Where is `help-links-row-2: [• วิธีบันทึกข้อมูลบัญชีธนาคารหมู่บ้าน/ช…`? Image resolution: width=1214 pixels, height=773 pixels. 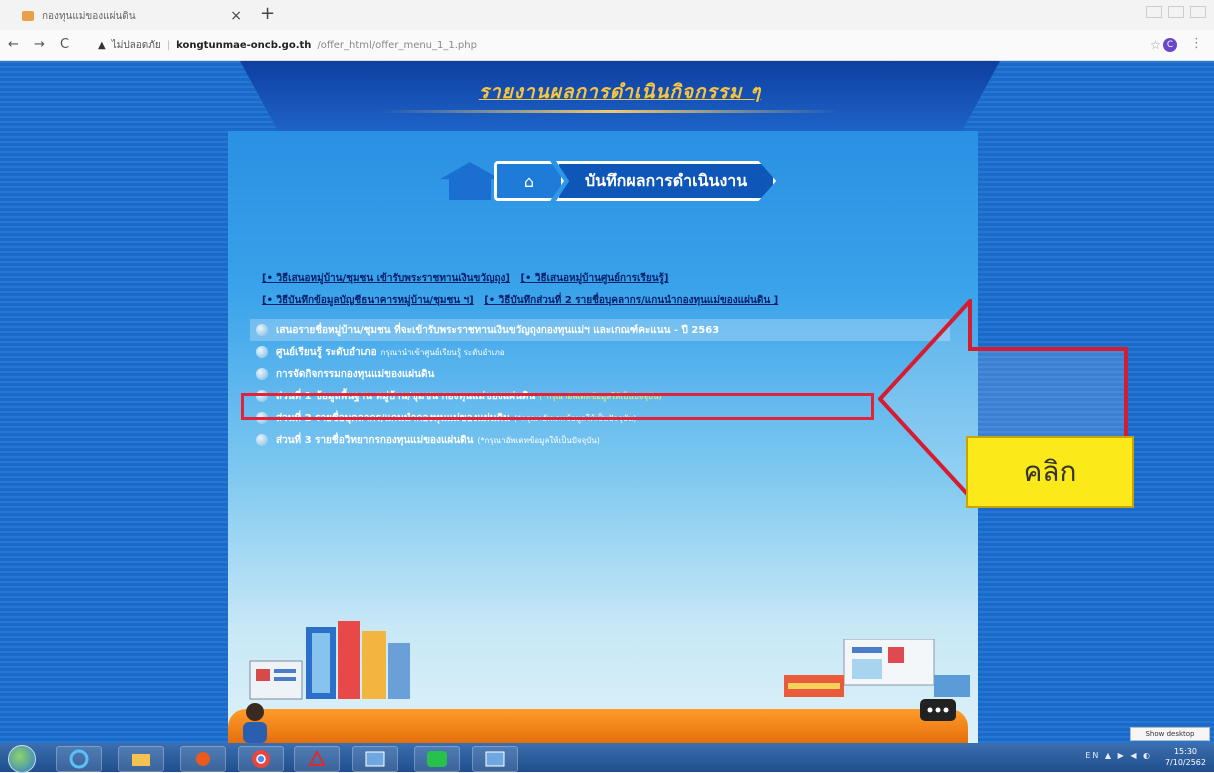
help-links-row-2: [• วิธีบันทึกข้อมูลบัญชีธนาคารหมู่บ้าน/ช… is located at coordinates (520, 300).